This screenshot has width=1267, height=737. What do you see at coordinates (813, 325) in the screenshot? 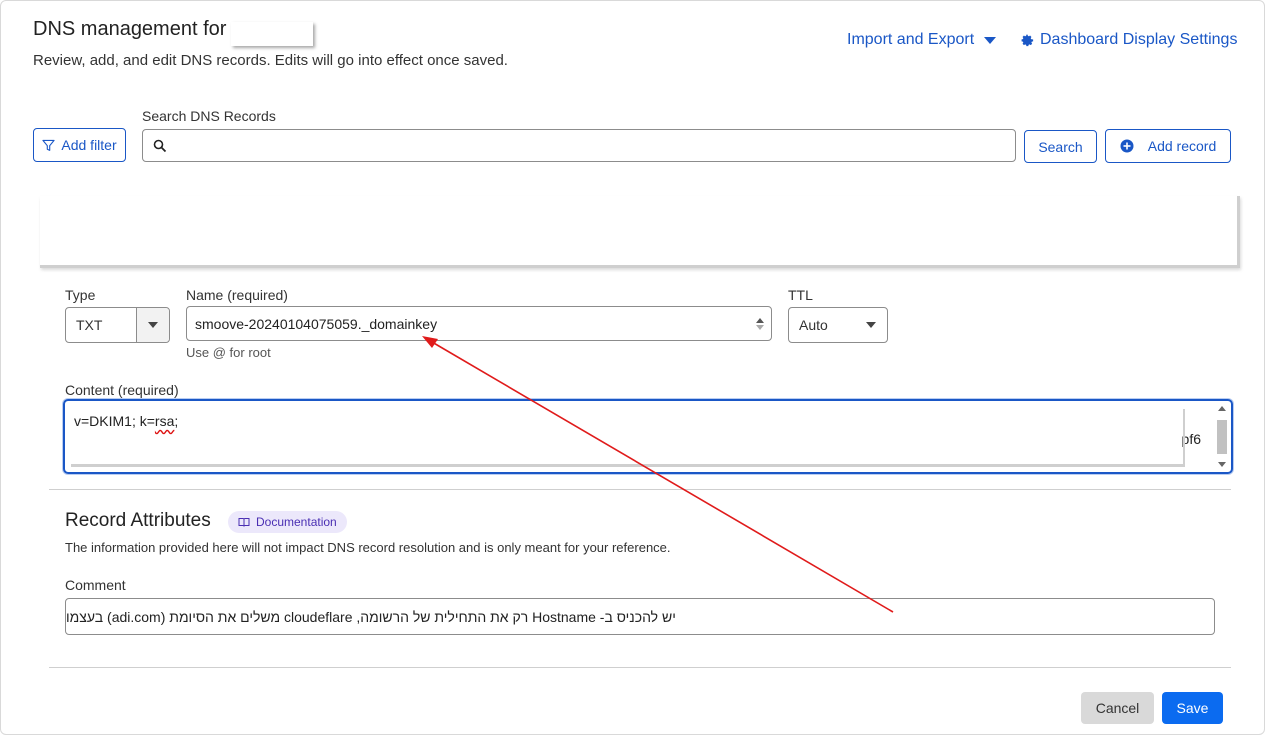
I see `ttl-value: Auto` at bounding box center [813, 325].